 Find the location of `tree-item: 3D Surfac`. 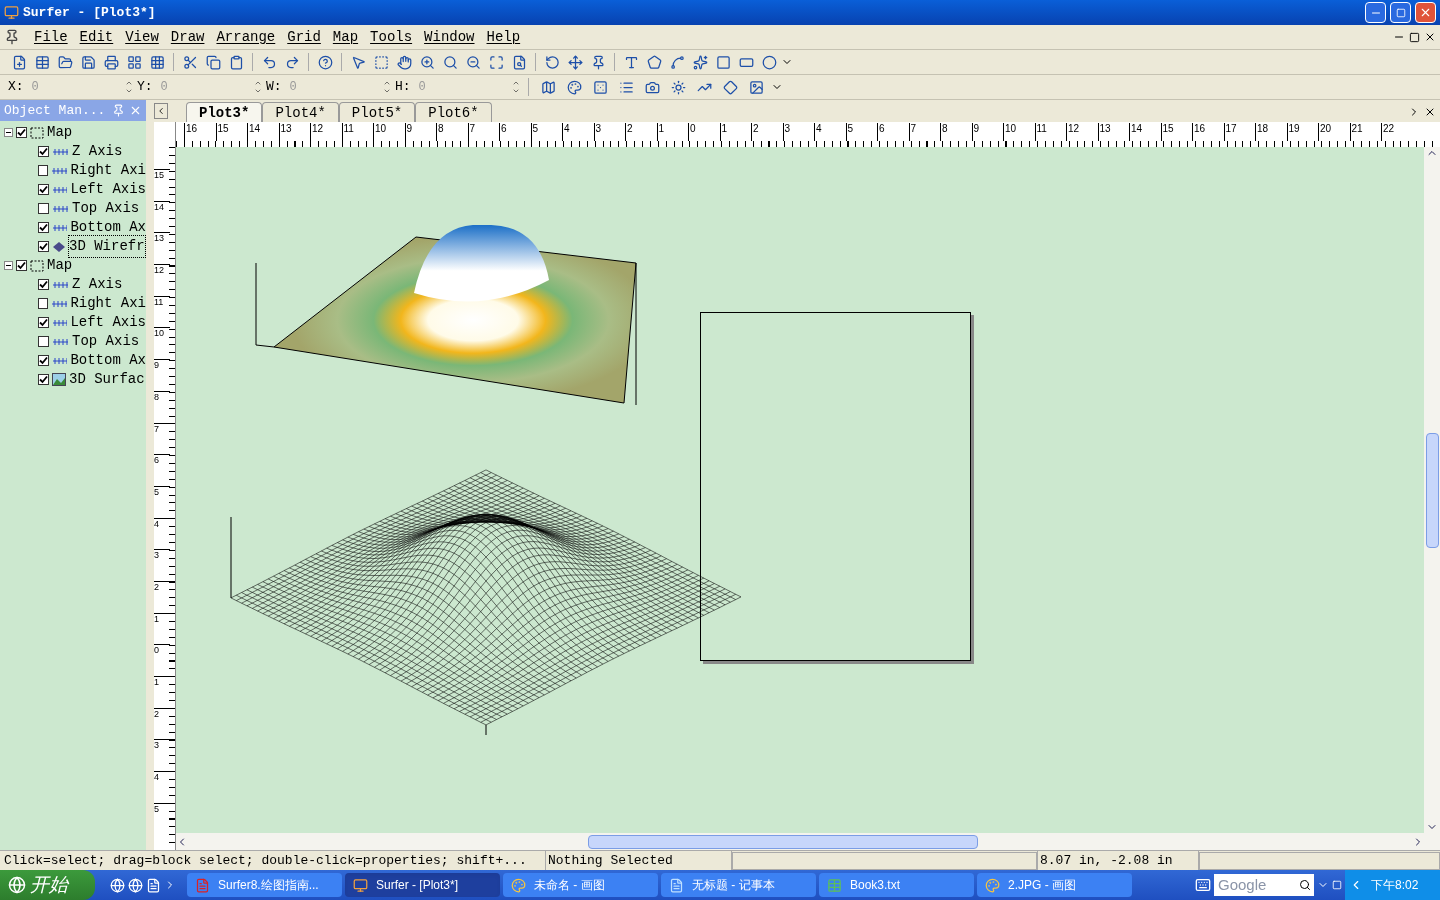

tree-item: 3D Surfac is located at coordinates (107, 379).